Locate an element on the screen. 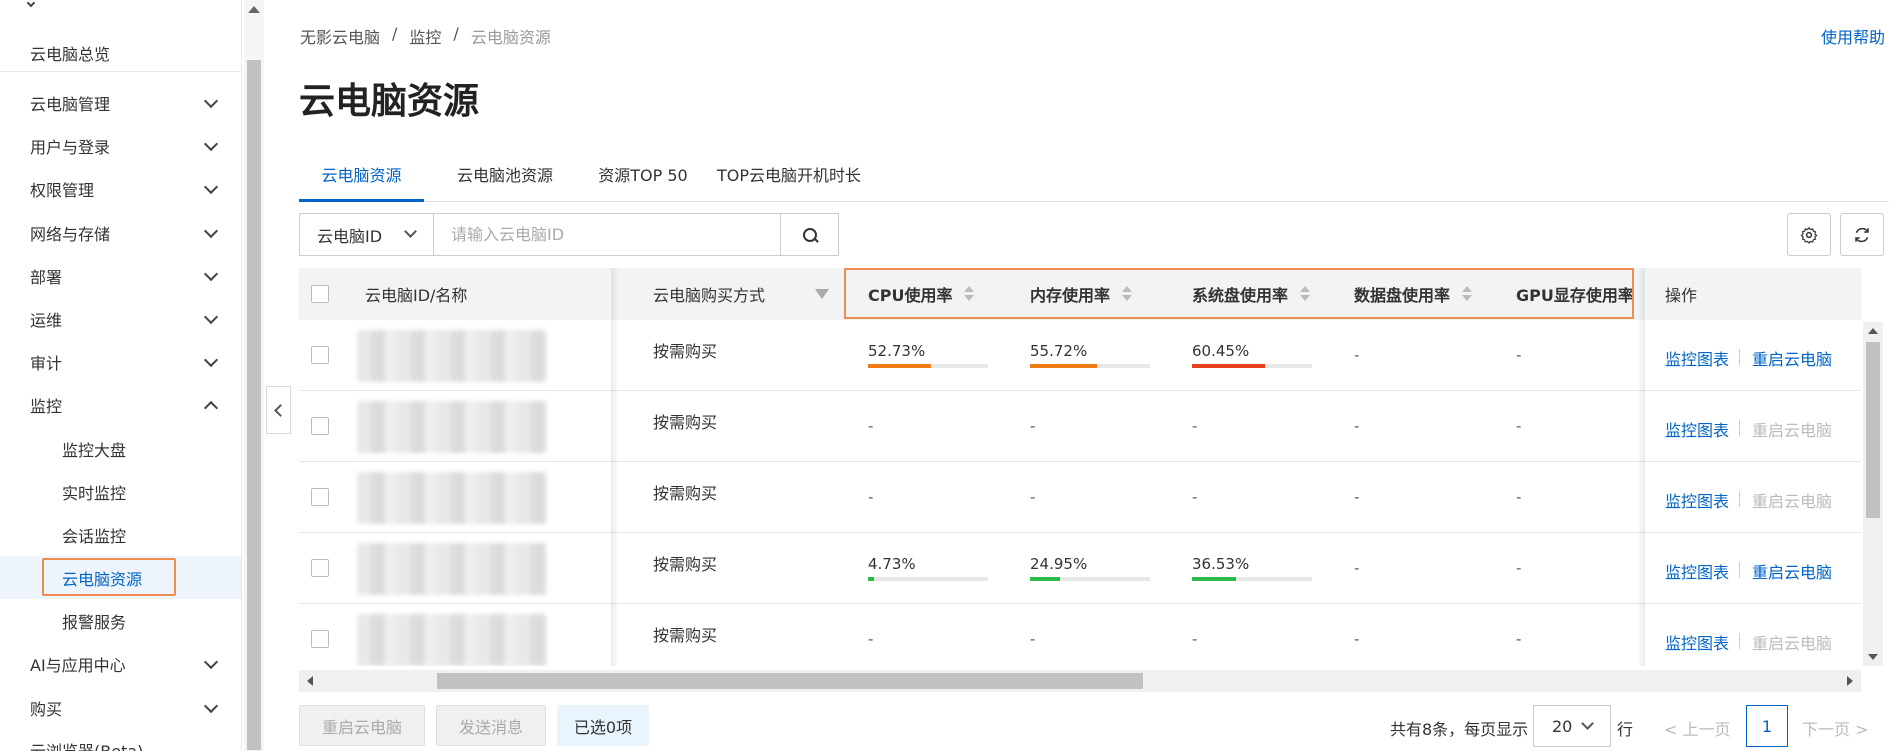 The width and height of the screenshot is (1889, 751). sys-usage-value: 60.45% is located at coordinates (1221, 351).